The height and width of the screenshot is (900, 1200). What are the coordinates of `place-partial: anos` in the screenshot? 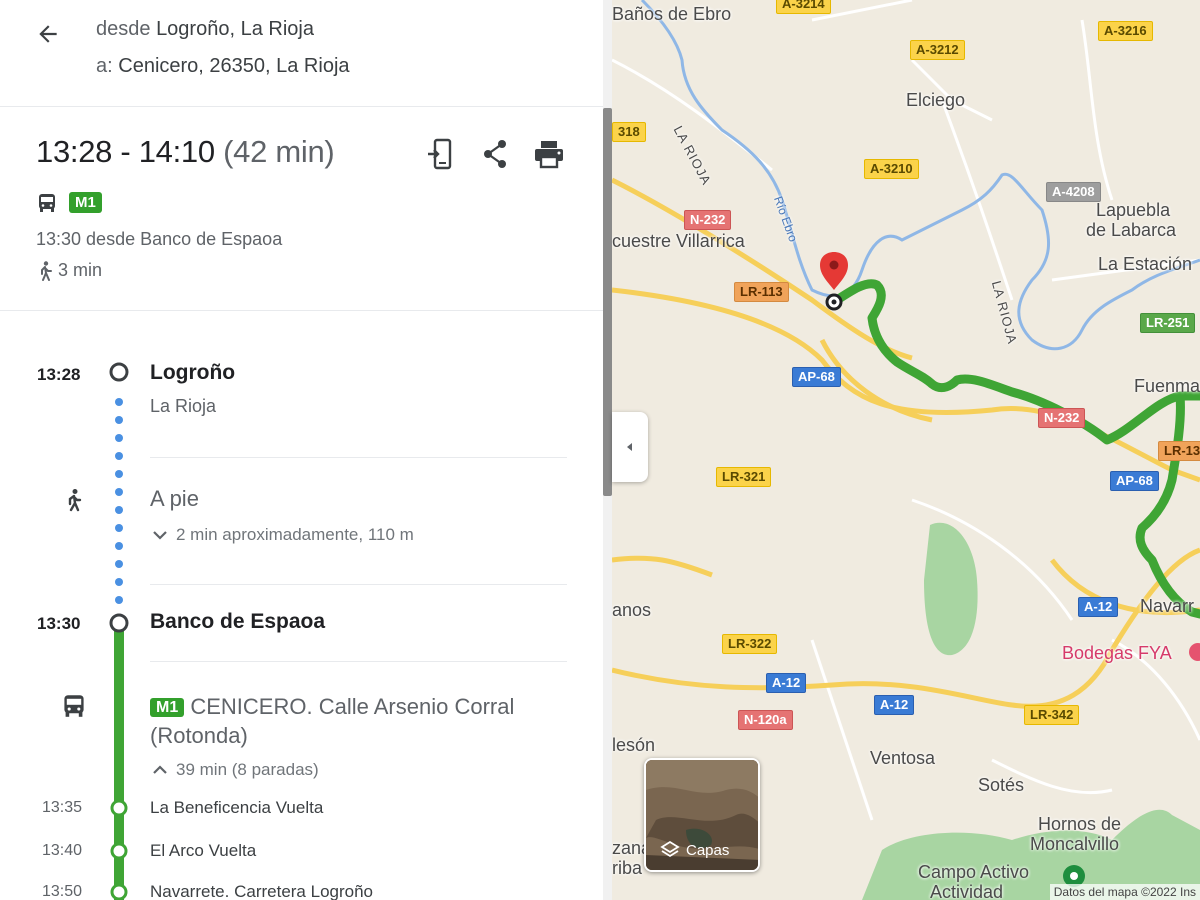 It's located at (631, 610).